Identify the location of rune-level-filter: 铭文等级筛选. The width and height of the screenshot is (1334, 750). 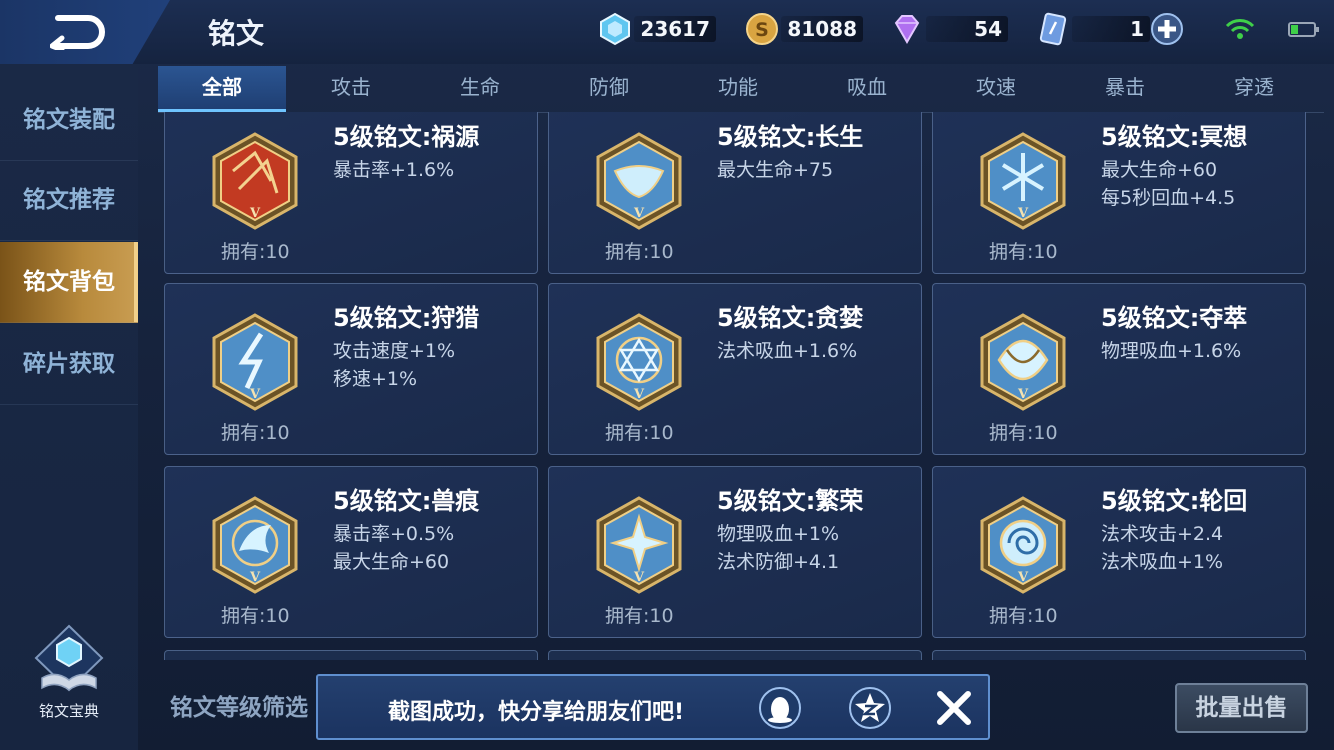
(239, 705).